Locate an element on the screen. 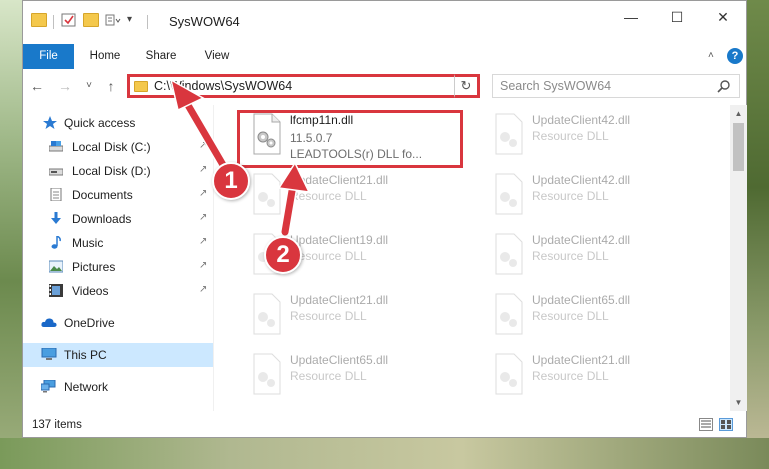  help-icon: ? is located at coordinates (735, 56).